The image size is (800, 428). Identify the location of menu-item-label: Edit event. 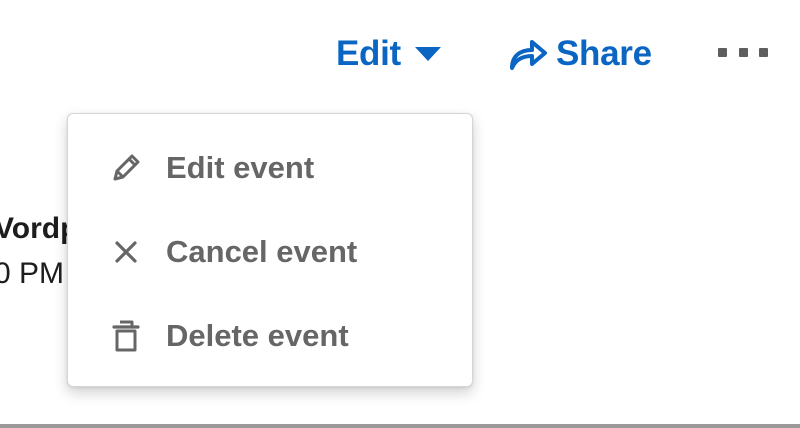
(240, 167).